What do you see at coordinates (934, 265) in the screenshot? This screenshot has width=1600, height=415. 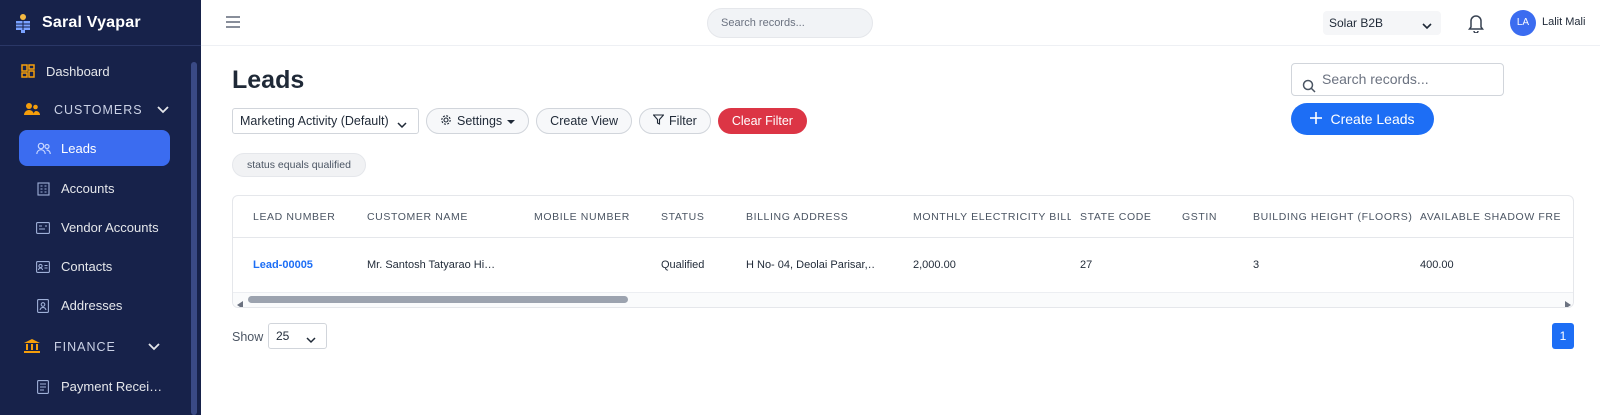 I see `monthly-bill-cell: 2,000.00` at bounding box center [934, 265].